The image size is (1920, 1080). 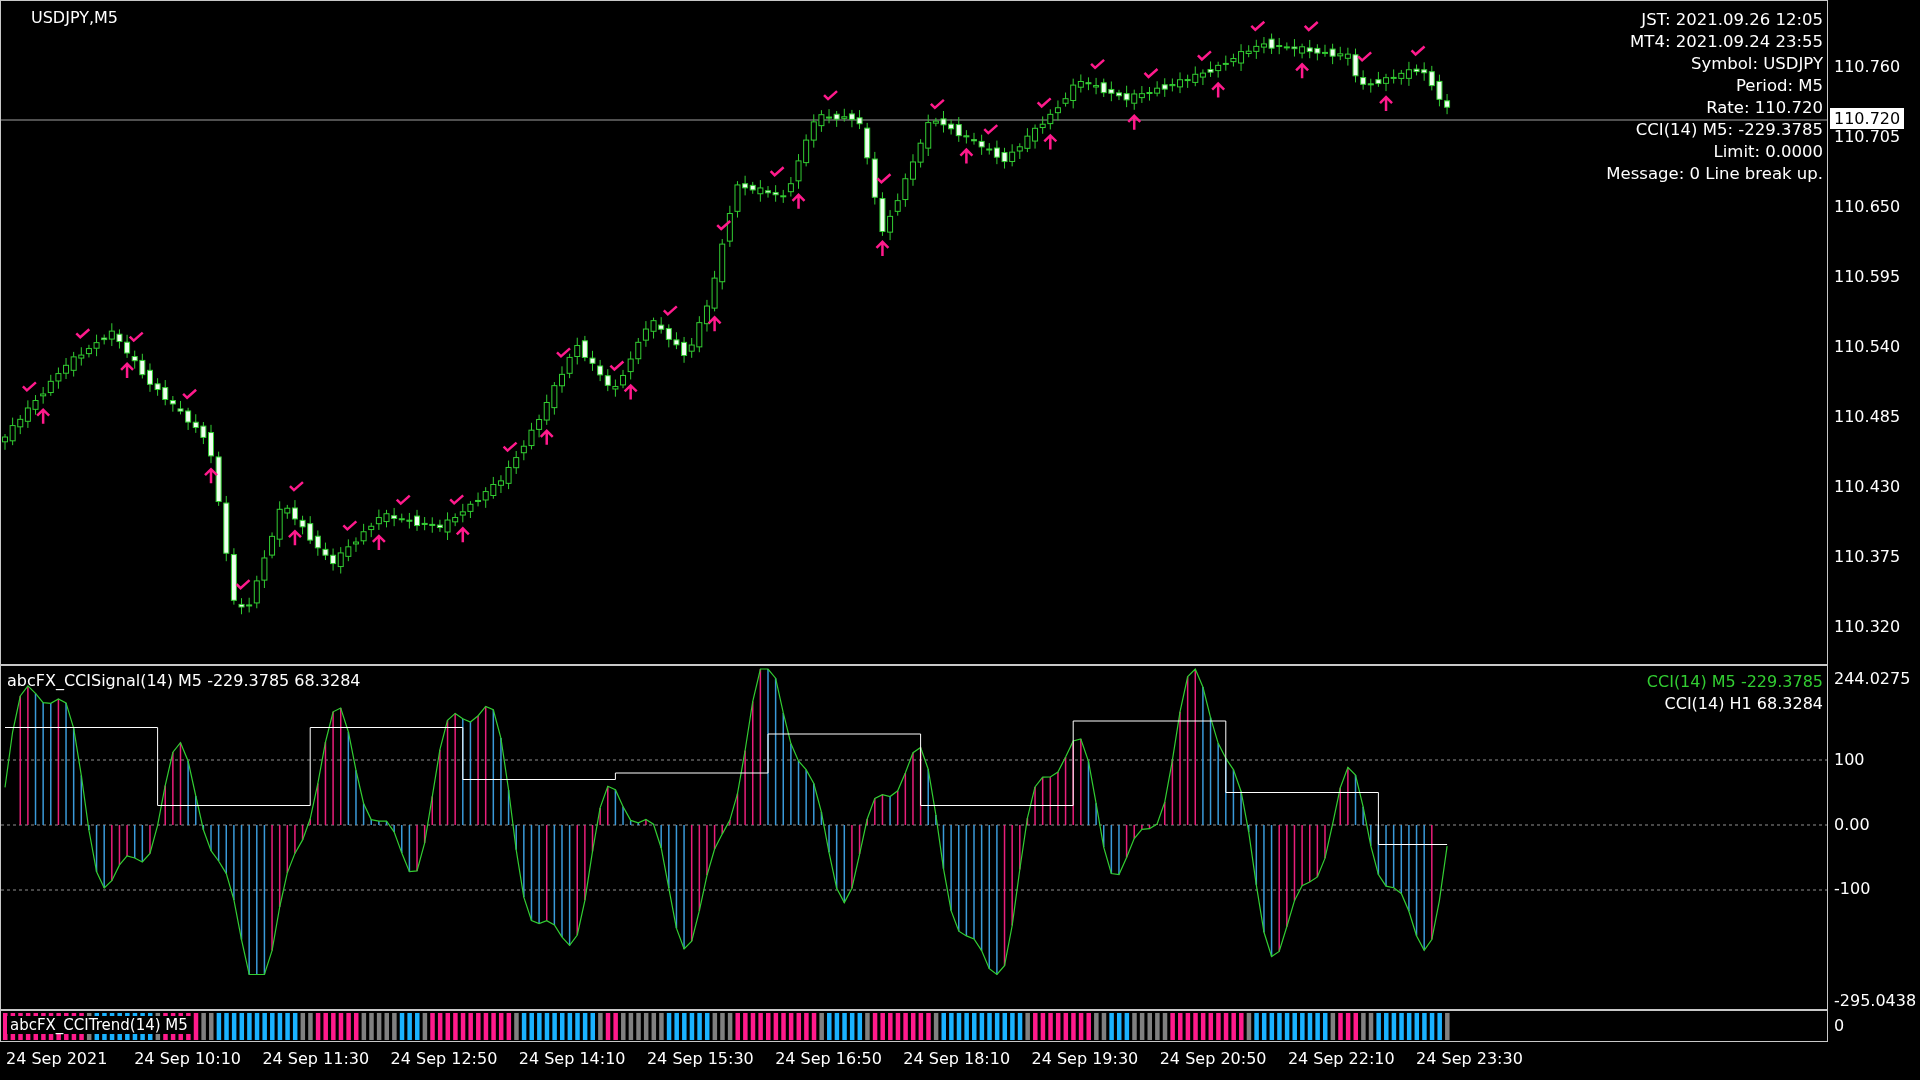 What do you see at coordinates (829, 1059) in the screenshot?
I see `time-axis-label: 24 Sep 16:50` at bounding box center [829, 1059].